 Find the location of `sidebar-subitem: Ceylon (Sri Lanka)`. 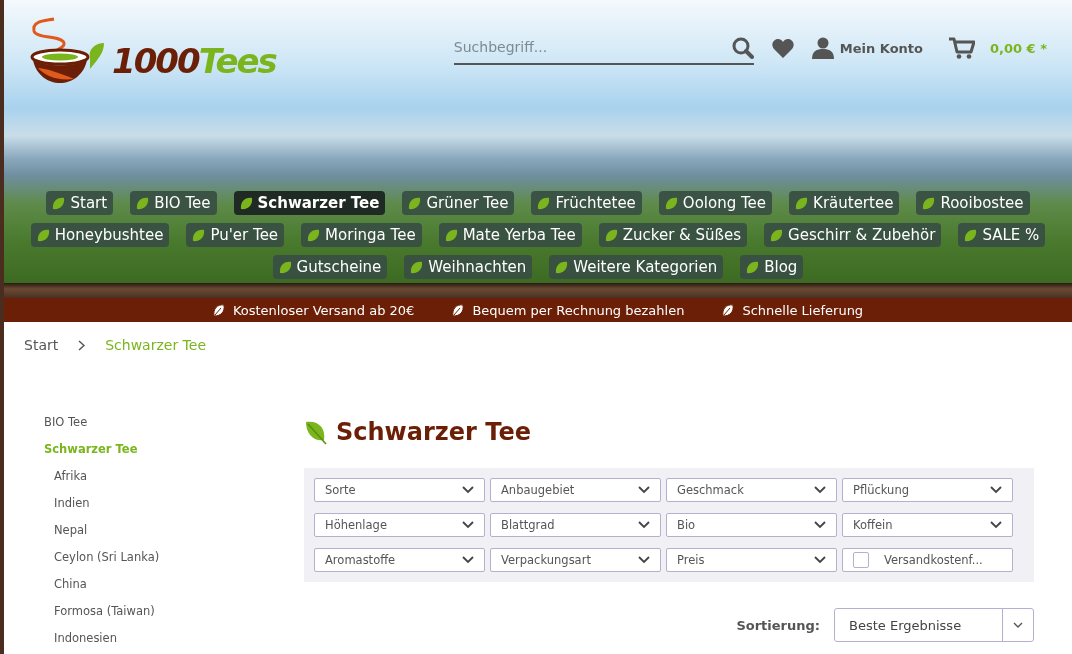

sidebar-subitem: Ceylon (Sri Lanka) is located at coordinates (174, 557).